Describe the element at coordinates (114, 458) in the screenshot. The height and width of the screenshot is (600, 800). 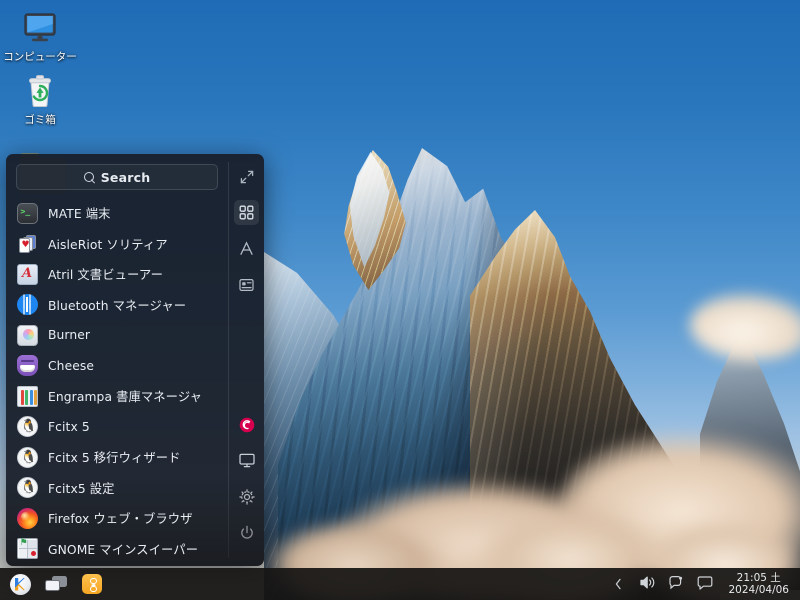
I see `app-label: Fcitx 5 移行ウィザード` at that location.